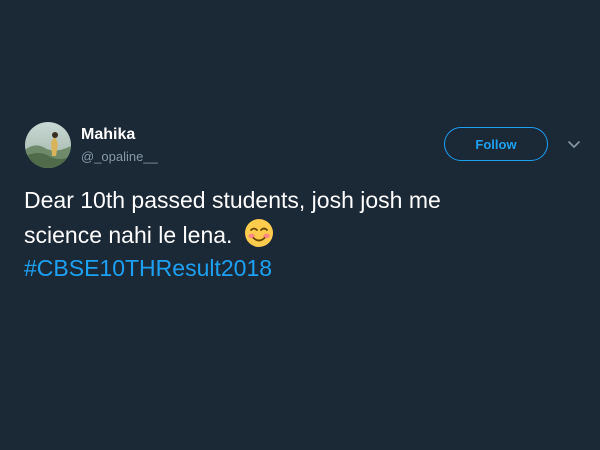 Image resolution: width=600 pixels, height=450 pixels. What do you see at coordinates (496, 144) in the screenshot?
I see `follow-button: Follow` at bounding box center [496, 144].